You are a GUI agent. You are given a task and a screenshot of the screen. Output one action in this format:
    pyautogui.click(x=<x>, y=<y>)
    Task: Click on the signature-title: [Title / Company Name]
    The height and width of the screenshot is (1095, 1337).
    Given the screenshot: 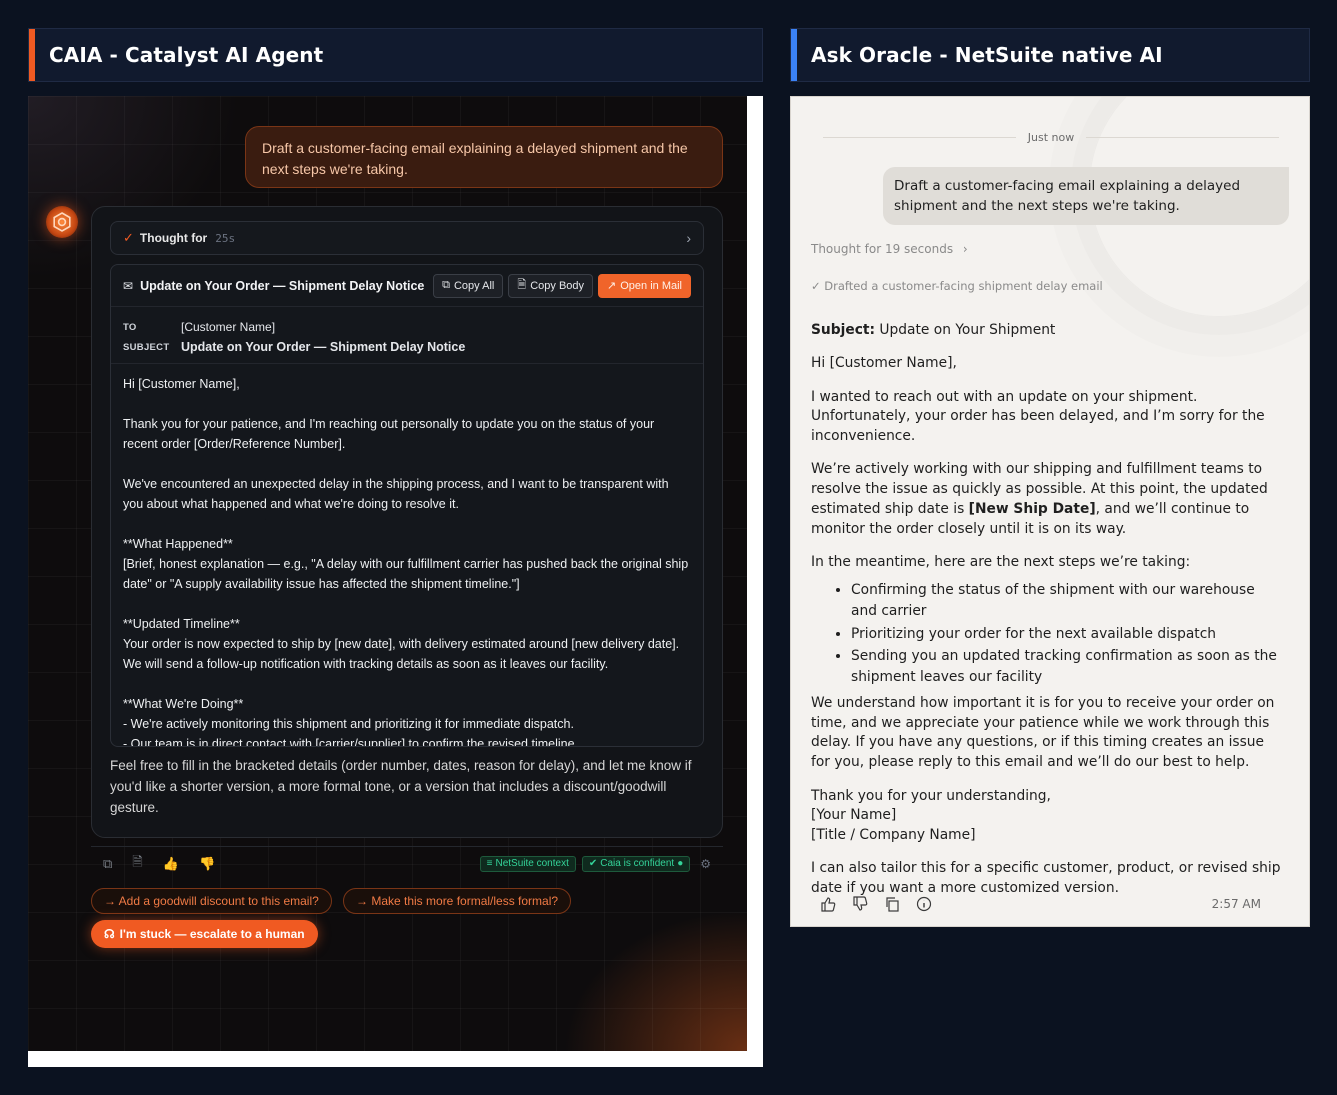 What is the action you would take?
    pyautogui.click(x=893, y=835)
    